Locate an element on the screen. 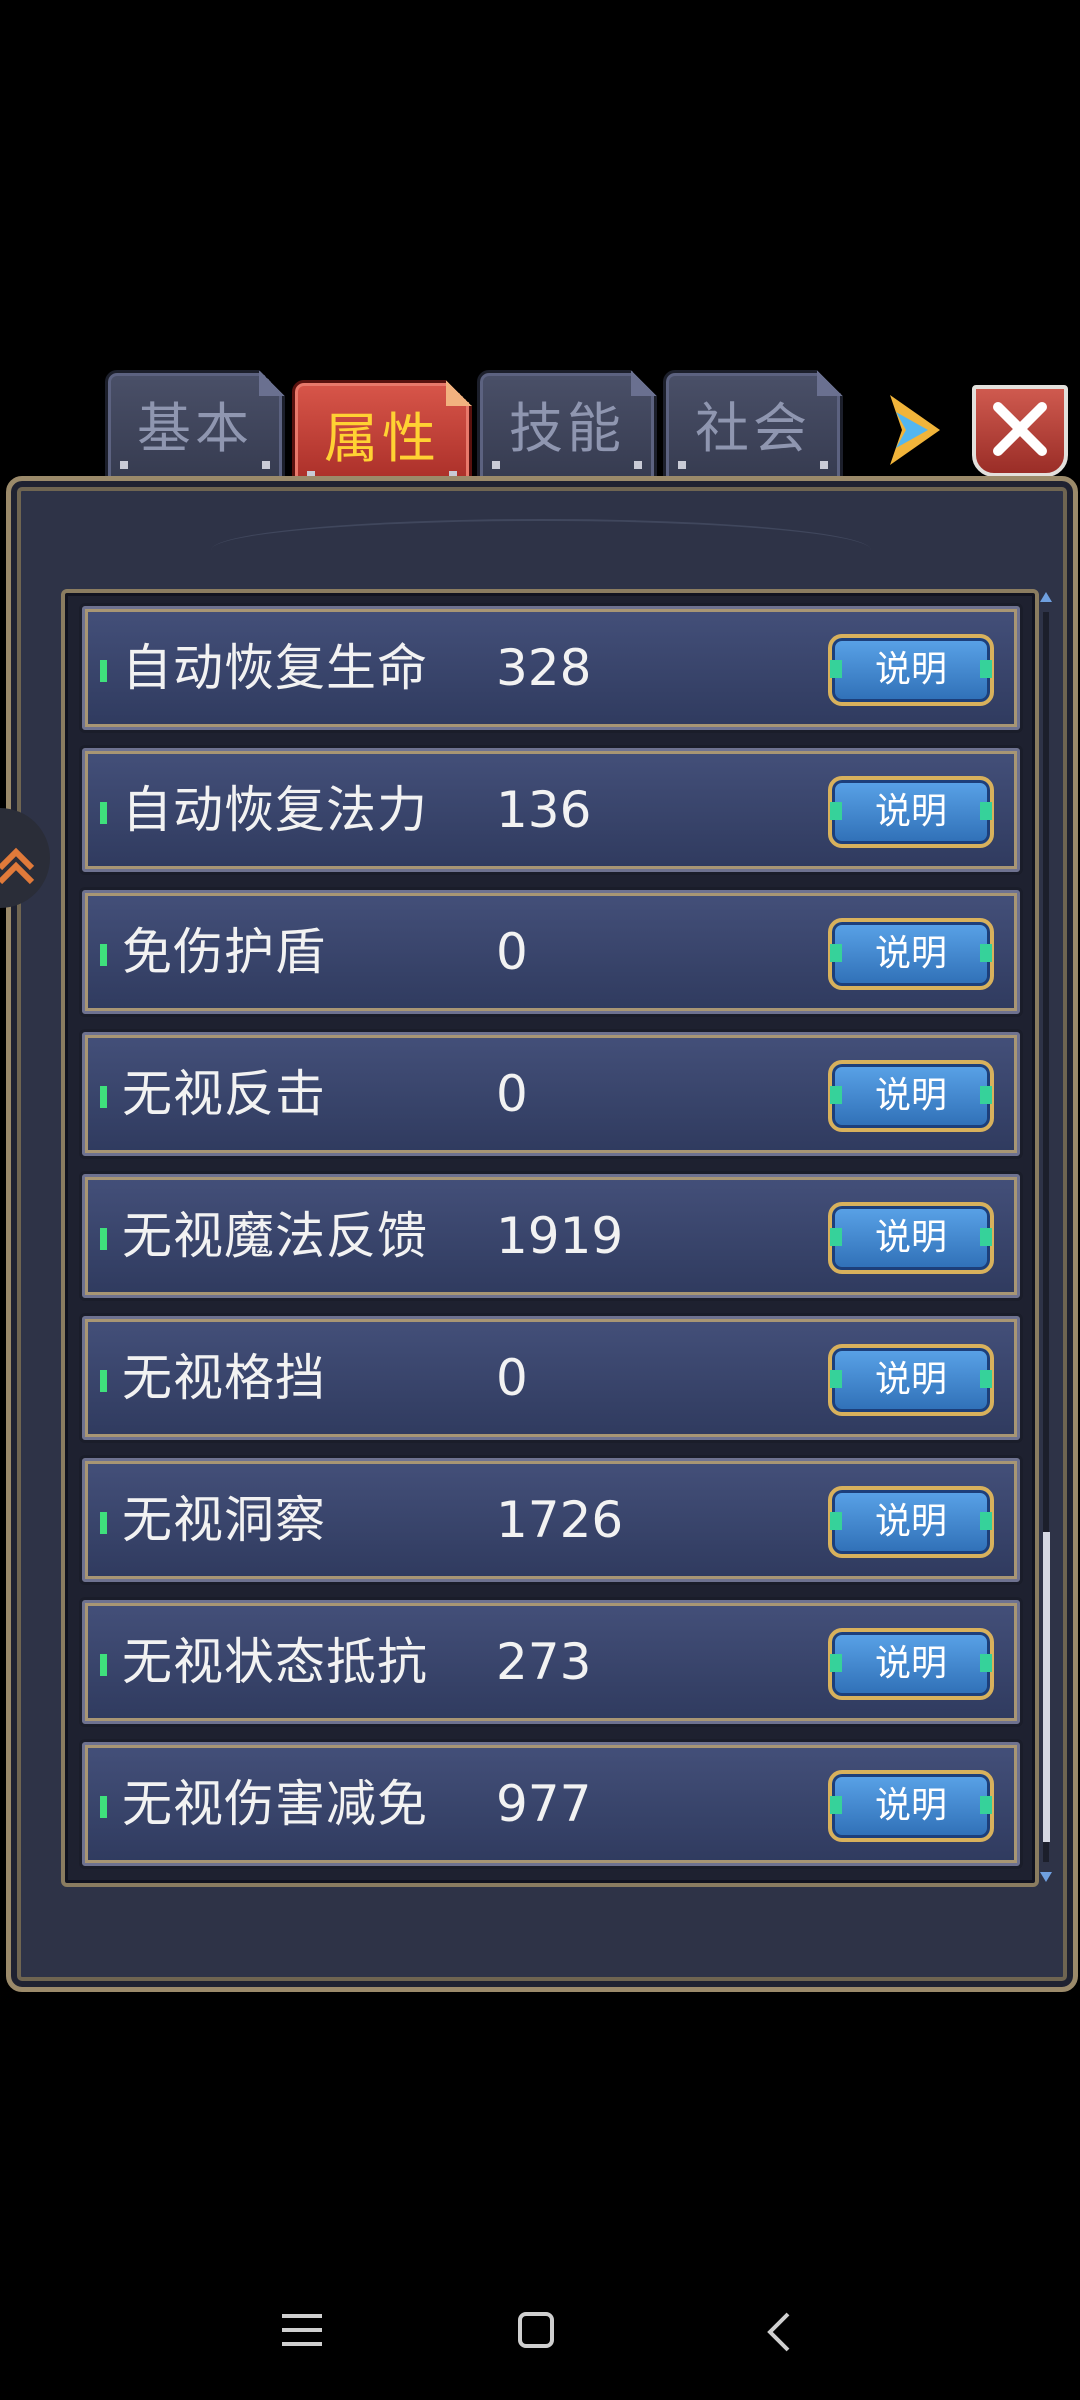 The width and height of the screenshot is (1080, 2400). system-nav-bar is located at coordinates (540, 2335).